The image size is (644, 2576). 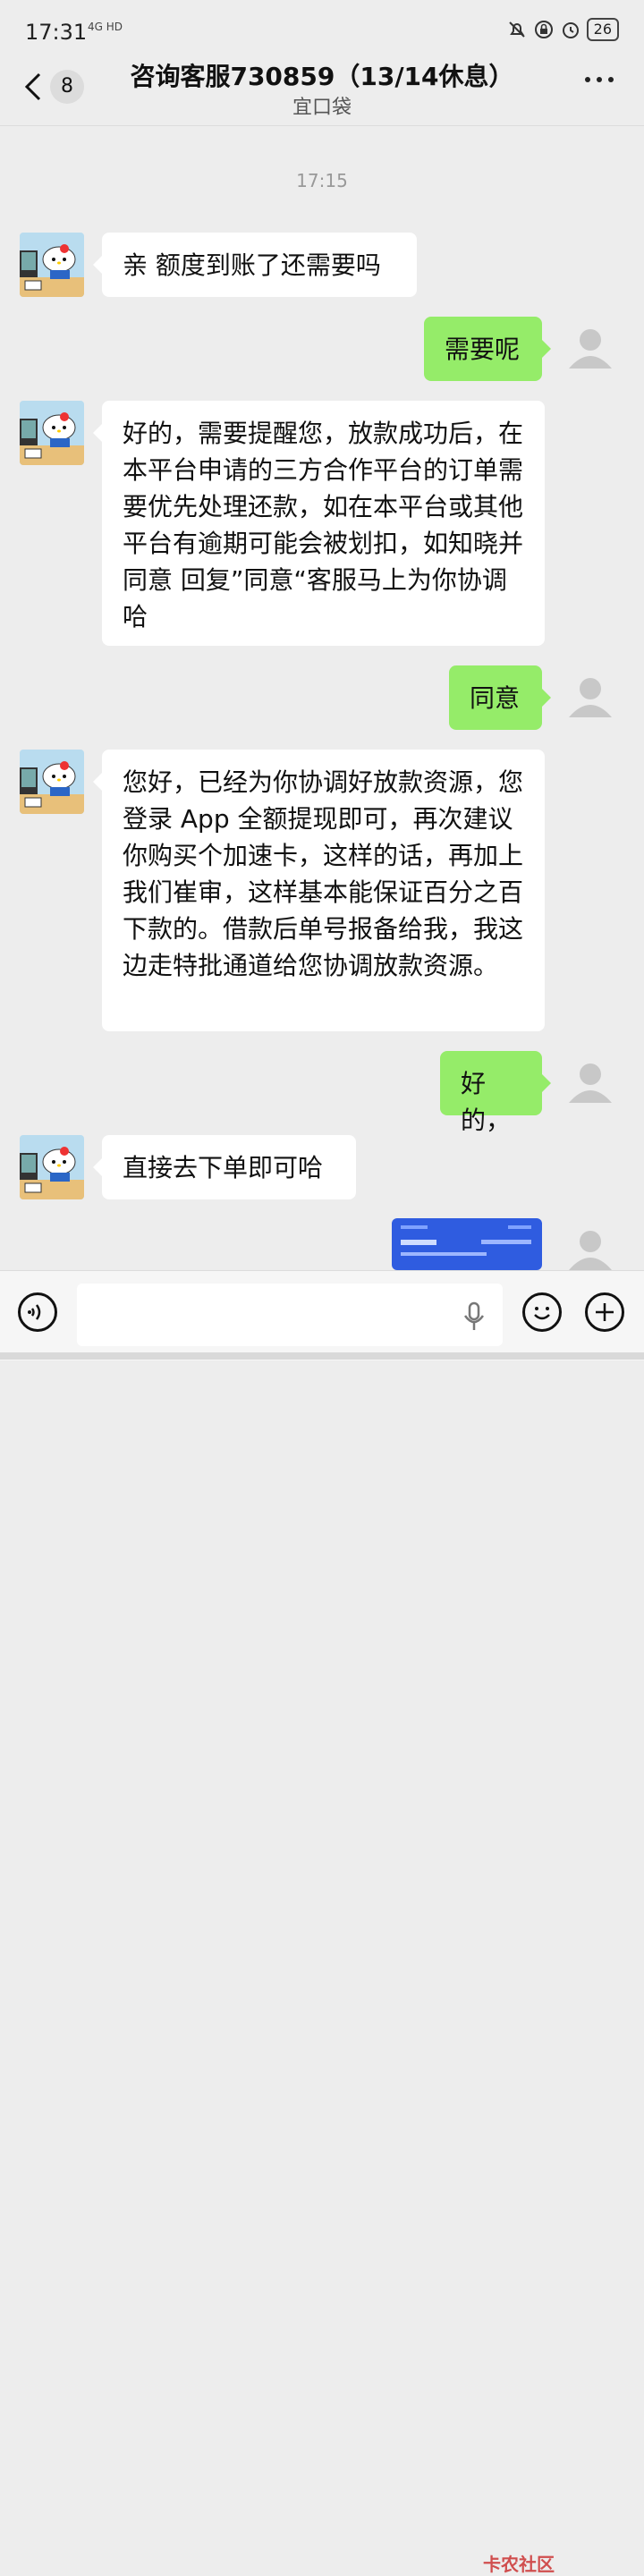 I want to click on system-navigation-bar, so click(x=322, y=1356).